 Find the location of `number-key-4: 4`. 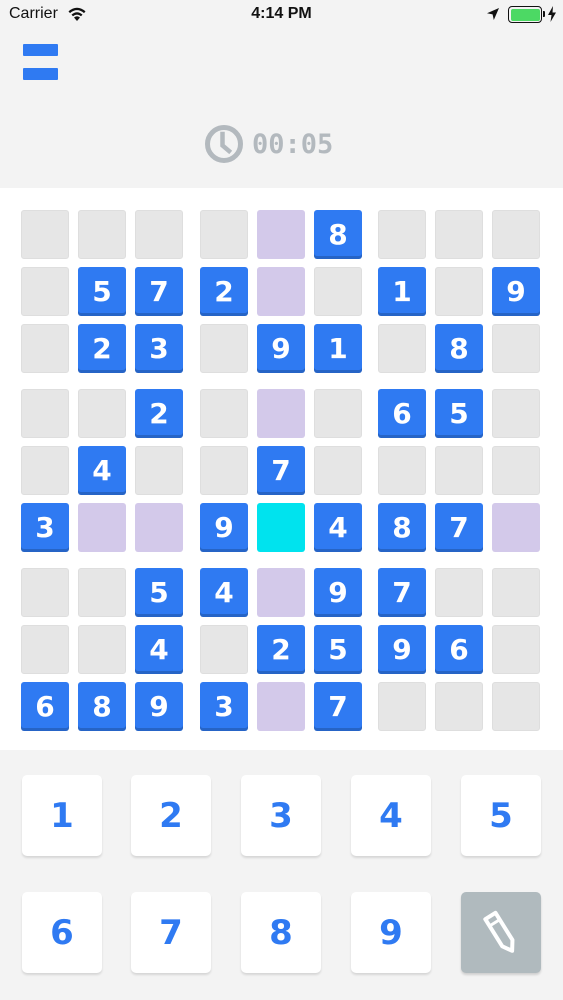

number-key-4: 4 is located at coordinates (391, 815).